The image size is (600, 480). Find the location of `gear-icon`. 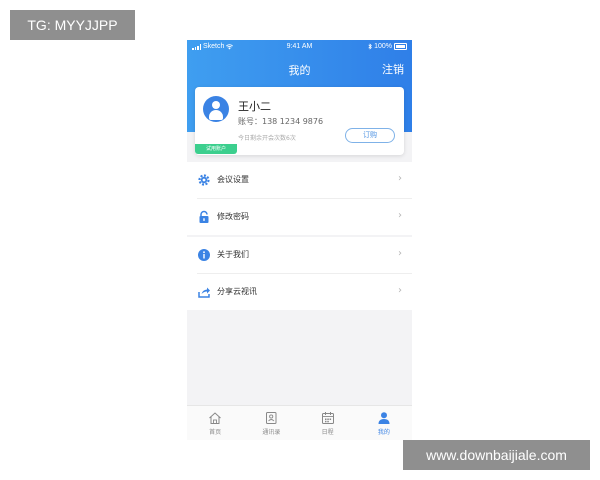

gear-icon is located at coordinates (204, 180).